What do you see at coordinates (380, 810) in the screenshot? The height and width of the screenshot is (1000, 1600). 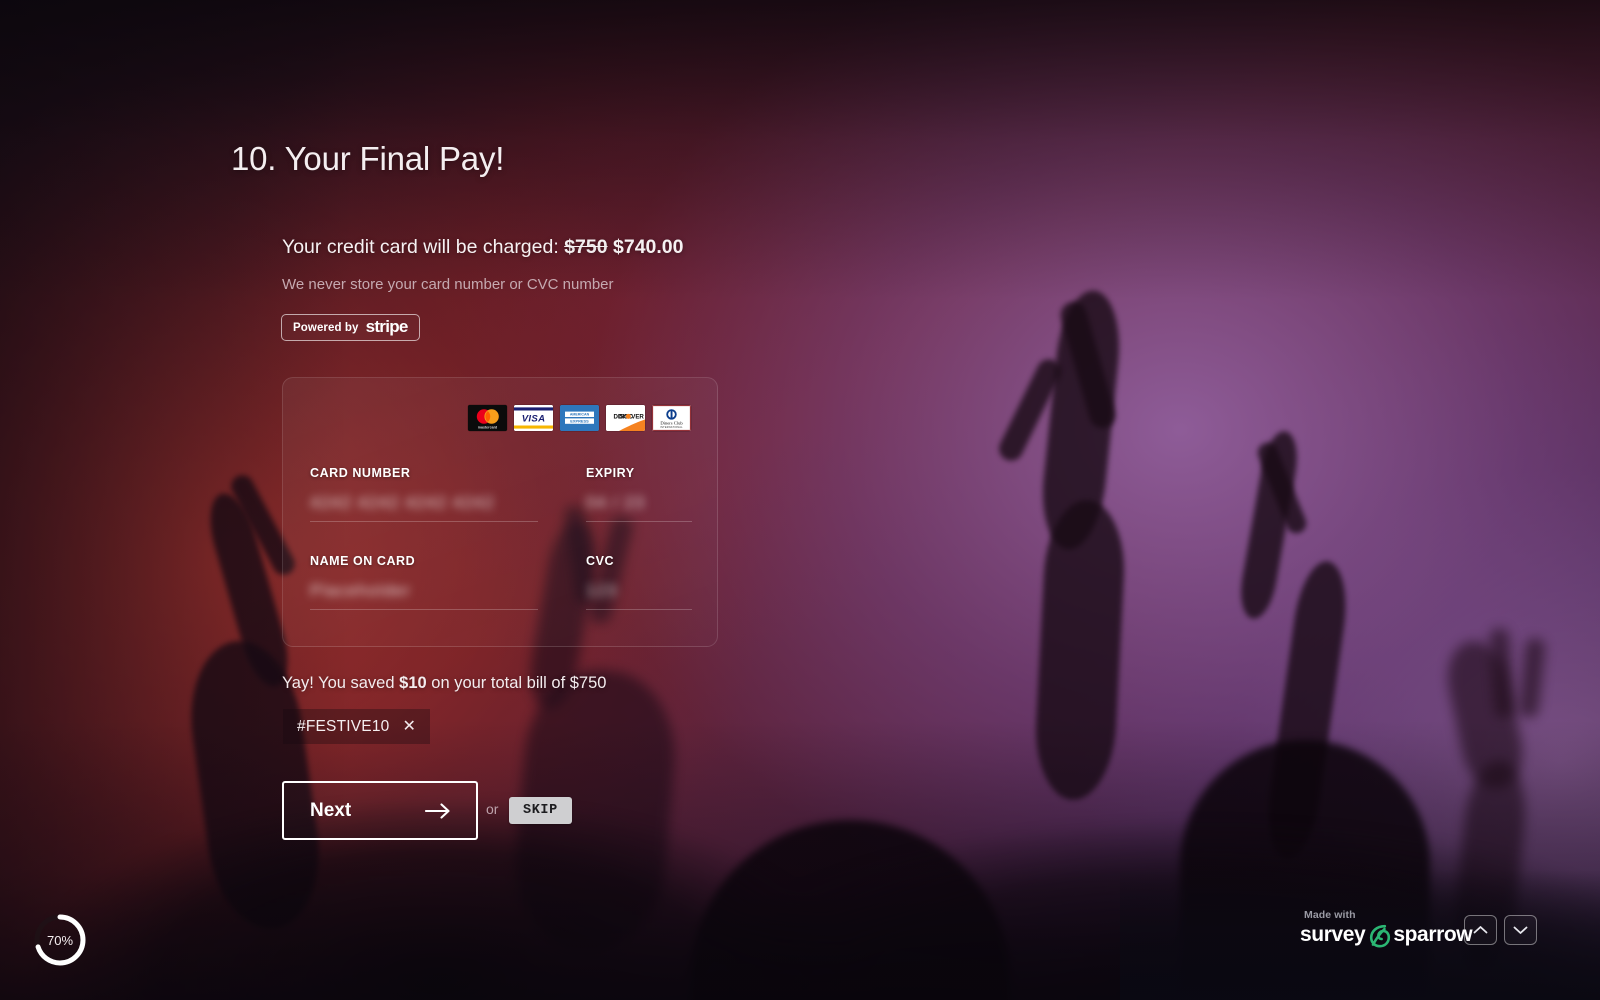 I see `next-button: Next` at bounding box center [380, 810].